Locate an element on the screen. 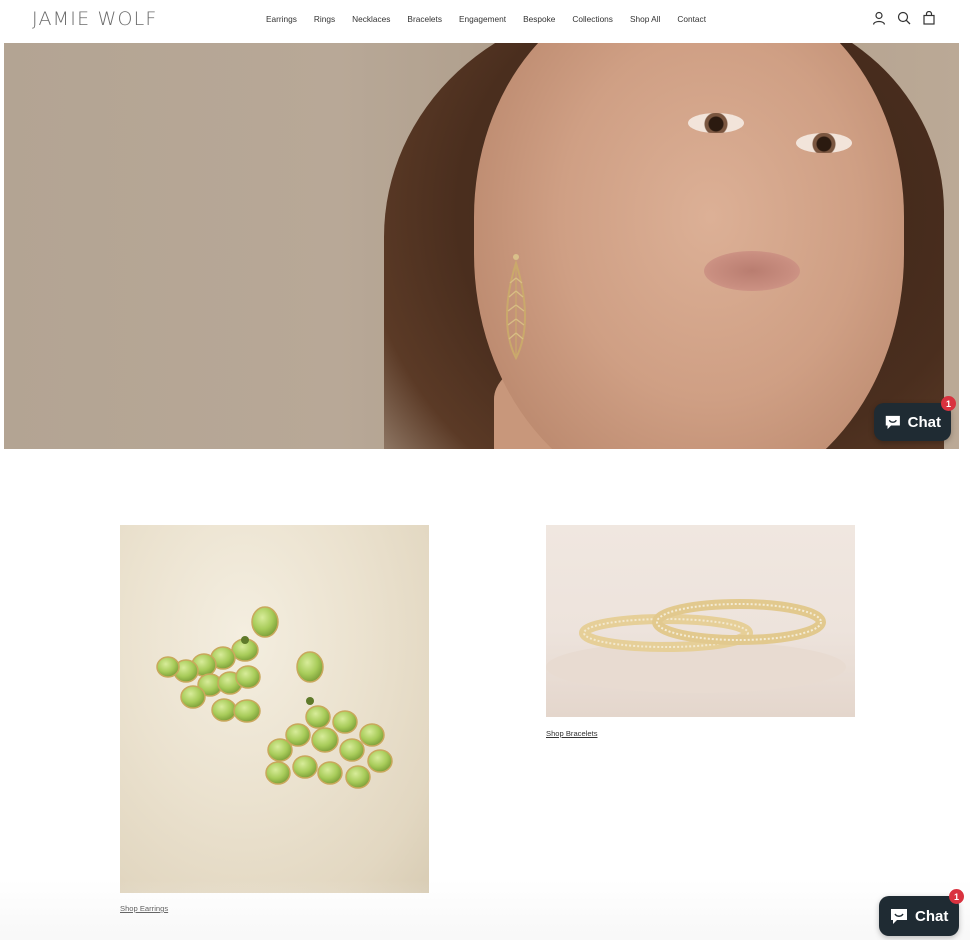  nav-necklaces: Necklaces is located at coordinates (371, 19).